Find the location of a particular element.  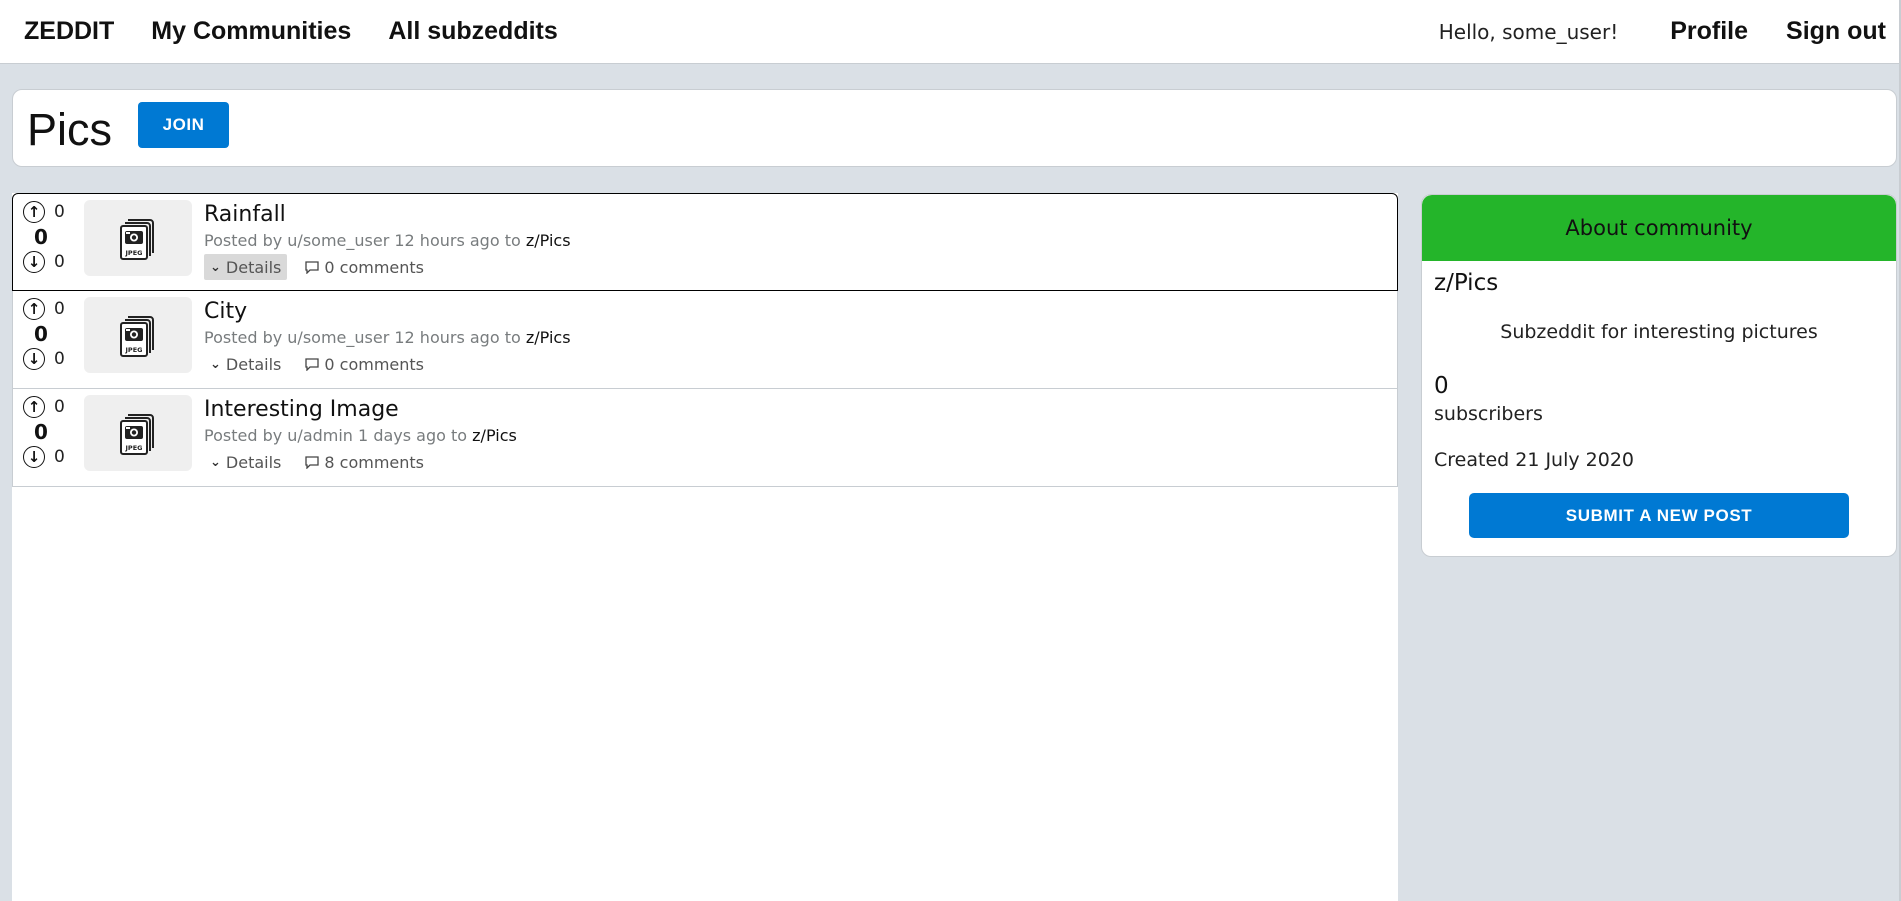

greeting-text: Hello, some_user! is located at coordinates (1528, 31).